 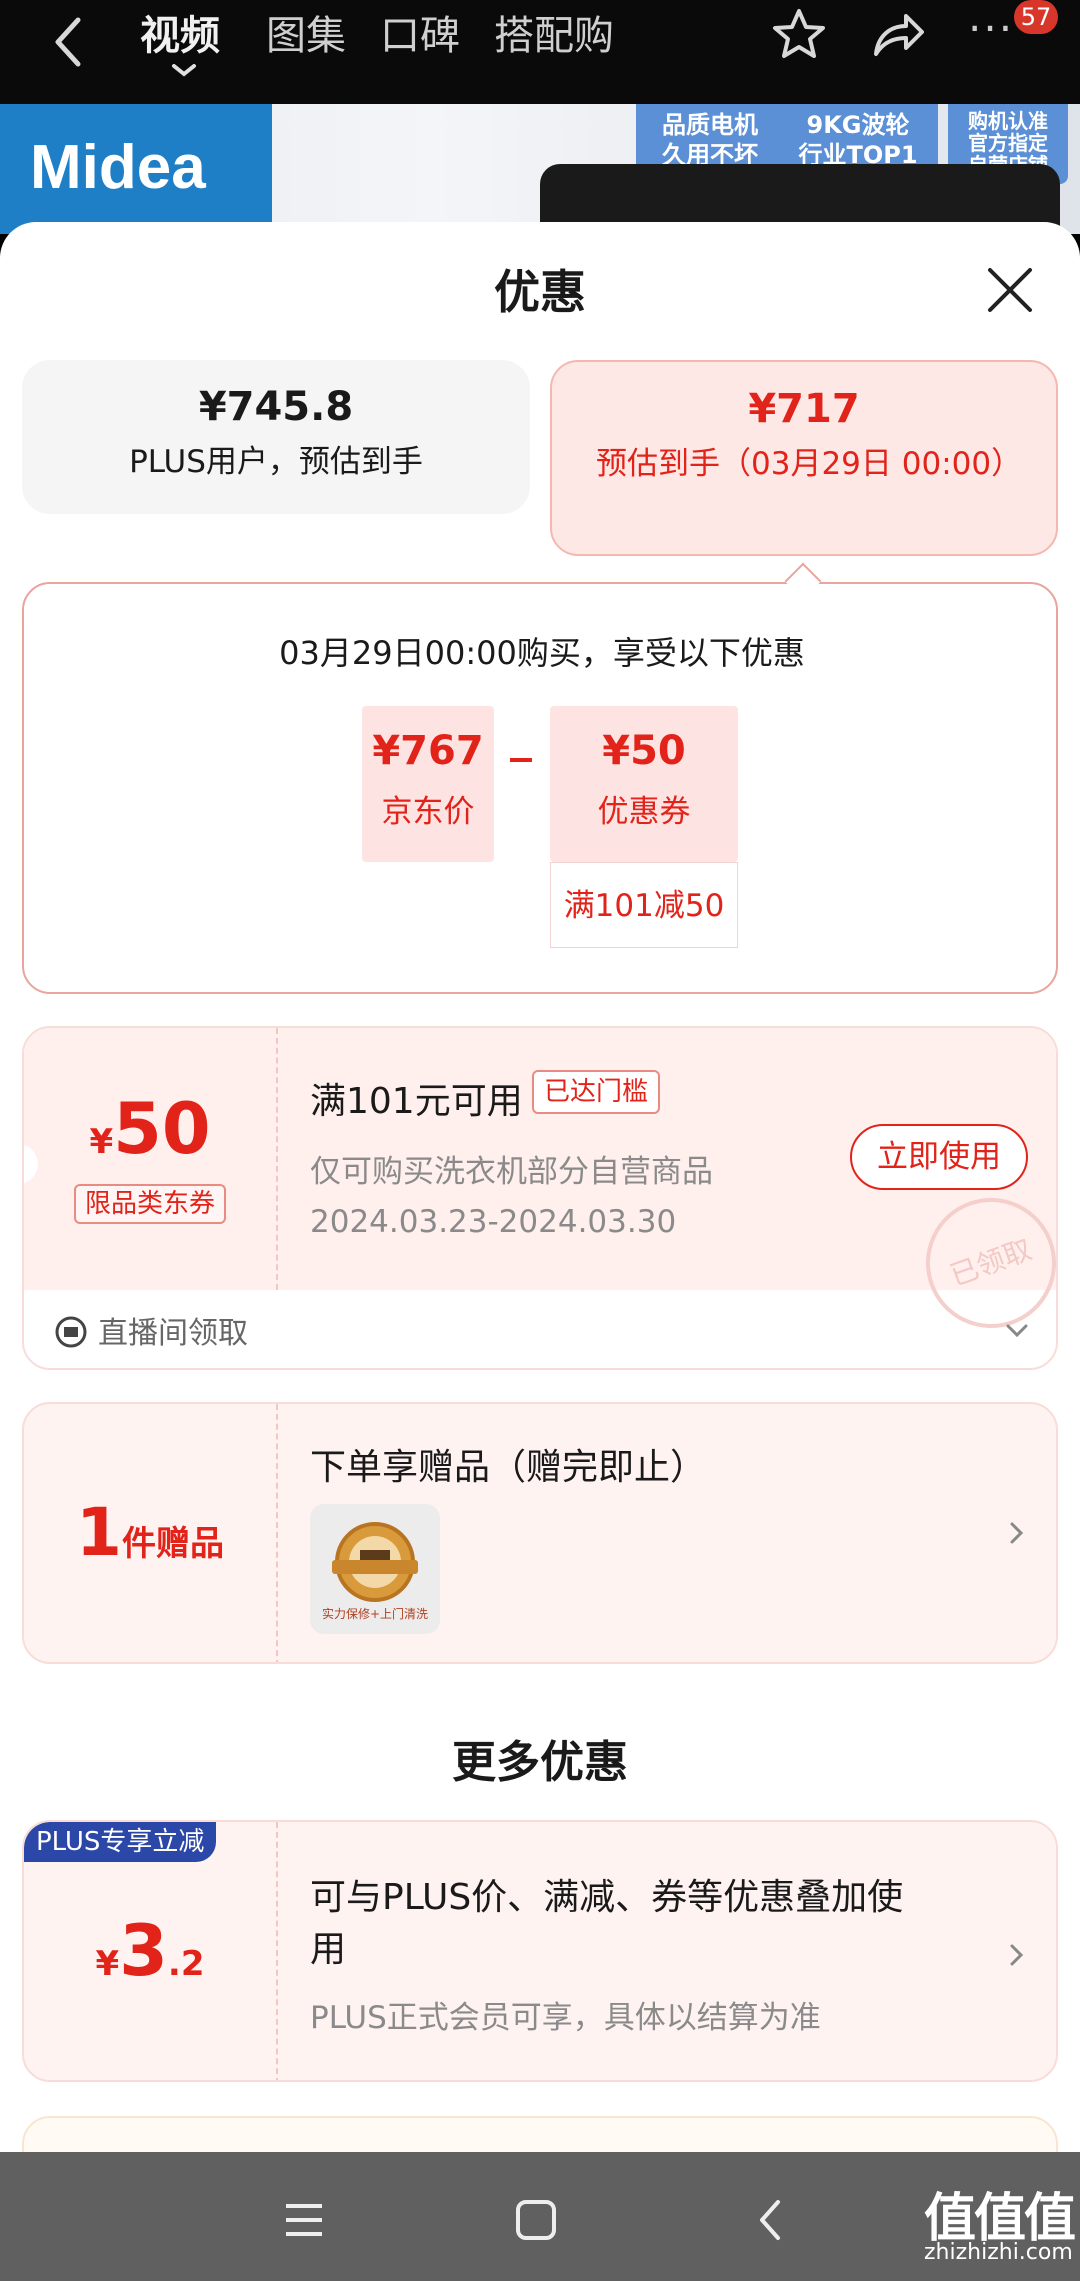 What do you see at coordinates (644, 905) in the screenshot?
I see `coupon-discount-condition: 满101减50` at bounding box center [644, 905].